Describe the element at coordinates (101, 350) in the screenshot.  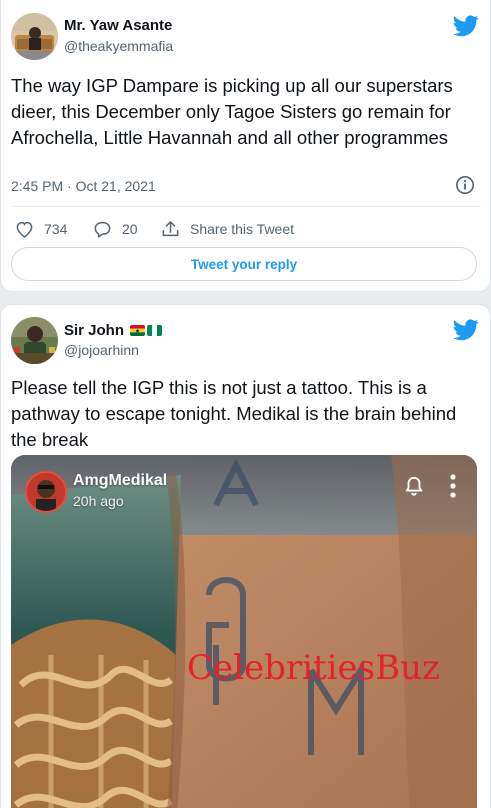
I see `author-handle: @jojoarhinn` at that location.